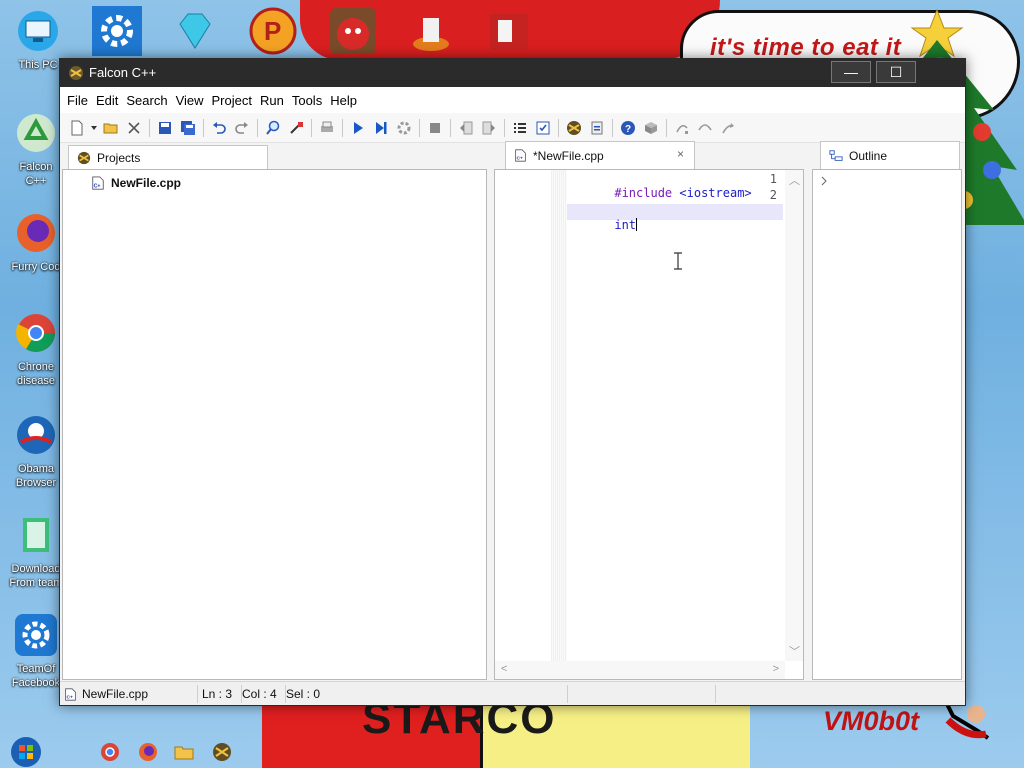 This screenshot has height=768, width=1024. Describe the element at coordinates (36, 243) in the screenshot. I see `desktop-icon-firefox: Furry Cod` at that location.